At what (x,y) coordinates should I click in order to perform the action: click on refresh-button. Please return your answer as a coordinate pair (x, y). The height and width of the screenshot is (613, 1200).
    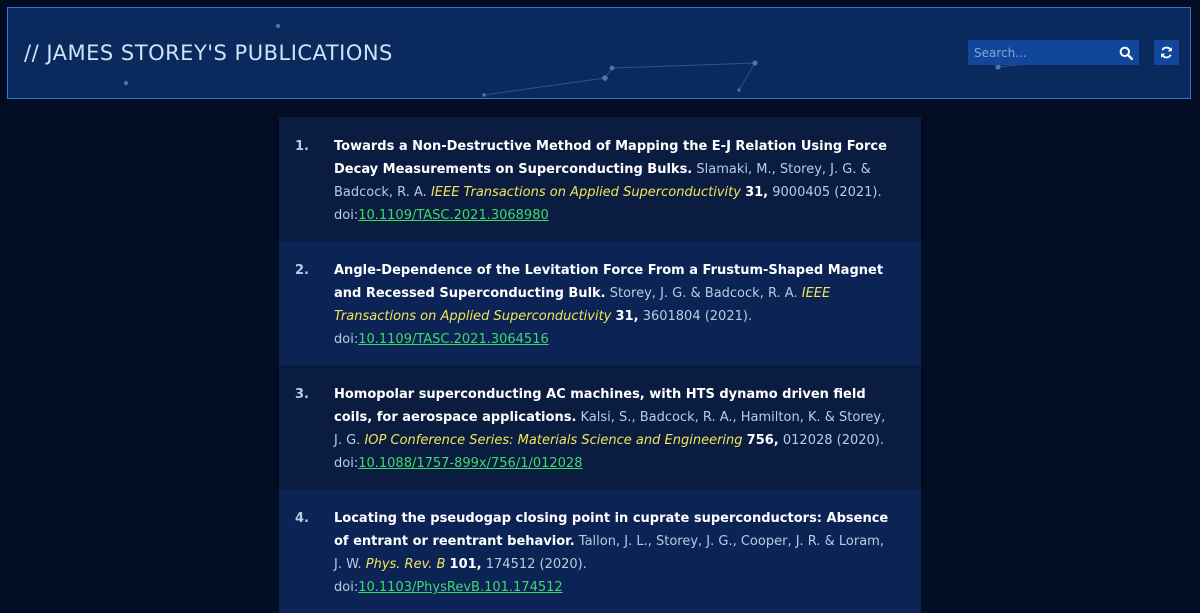
    Looking at the image, I should click on (1166, 52).